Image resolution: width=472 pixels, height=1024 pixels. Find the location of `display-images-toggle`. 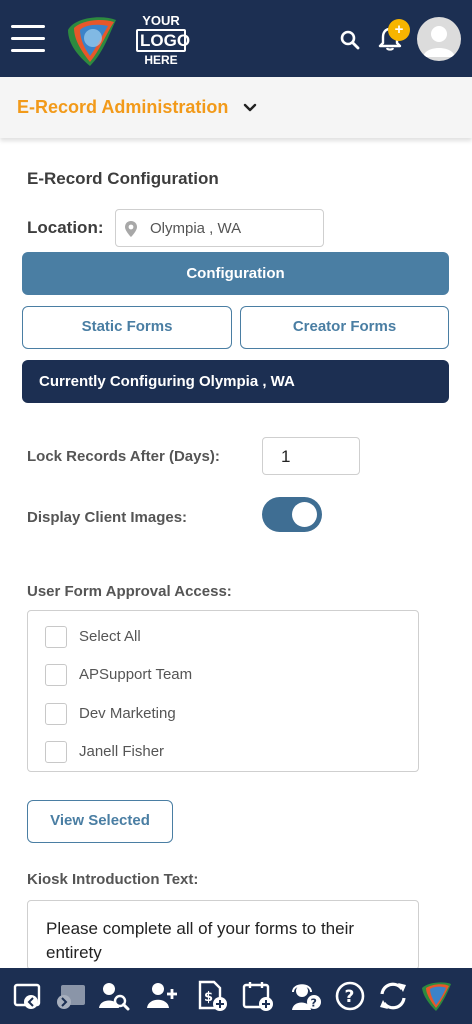

display-images-toggle is located at coordinates (292, 514).